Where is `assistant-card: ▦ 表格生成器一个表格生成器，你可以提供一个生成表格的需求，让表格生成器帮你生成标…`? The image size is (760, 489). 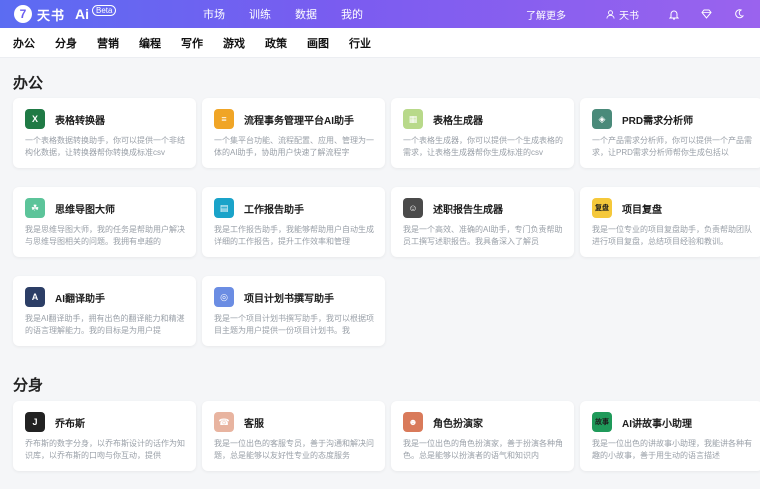 assistant-card: ▦ 表格生成器一个表格生成器，你可以提供一个生成表格的需求，让表格生成器帮你生成标… is located at coordinates (482, 133).